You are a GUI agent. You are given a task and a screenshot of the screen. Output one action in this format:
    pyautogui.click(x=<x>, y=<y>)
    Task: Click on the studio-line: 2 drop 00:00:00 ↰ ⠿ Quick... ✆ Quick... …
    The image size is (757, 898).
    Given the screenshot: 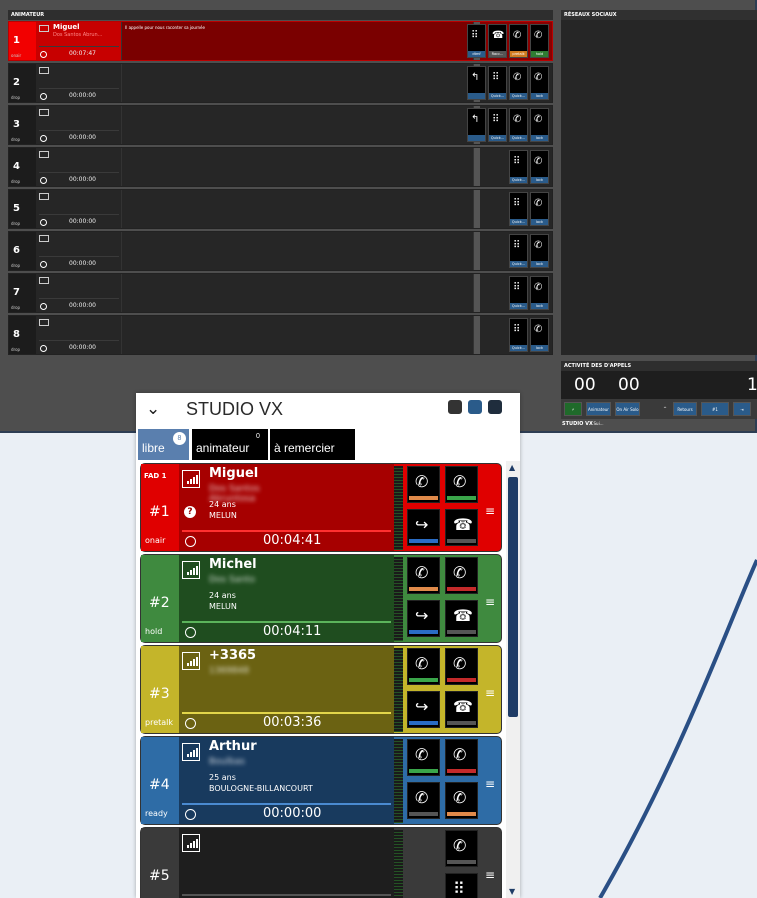 What is the action you would take?
    pyautogui.click(x=280, y=83)
    